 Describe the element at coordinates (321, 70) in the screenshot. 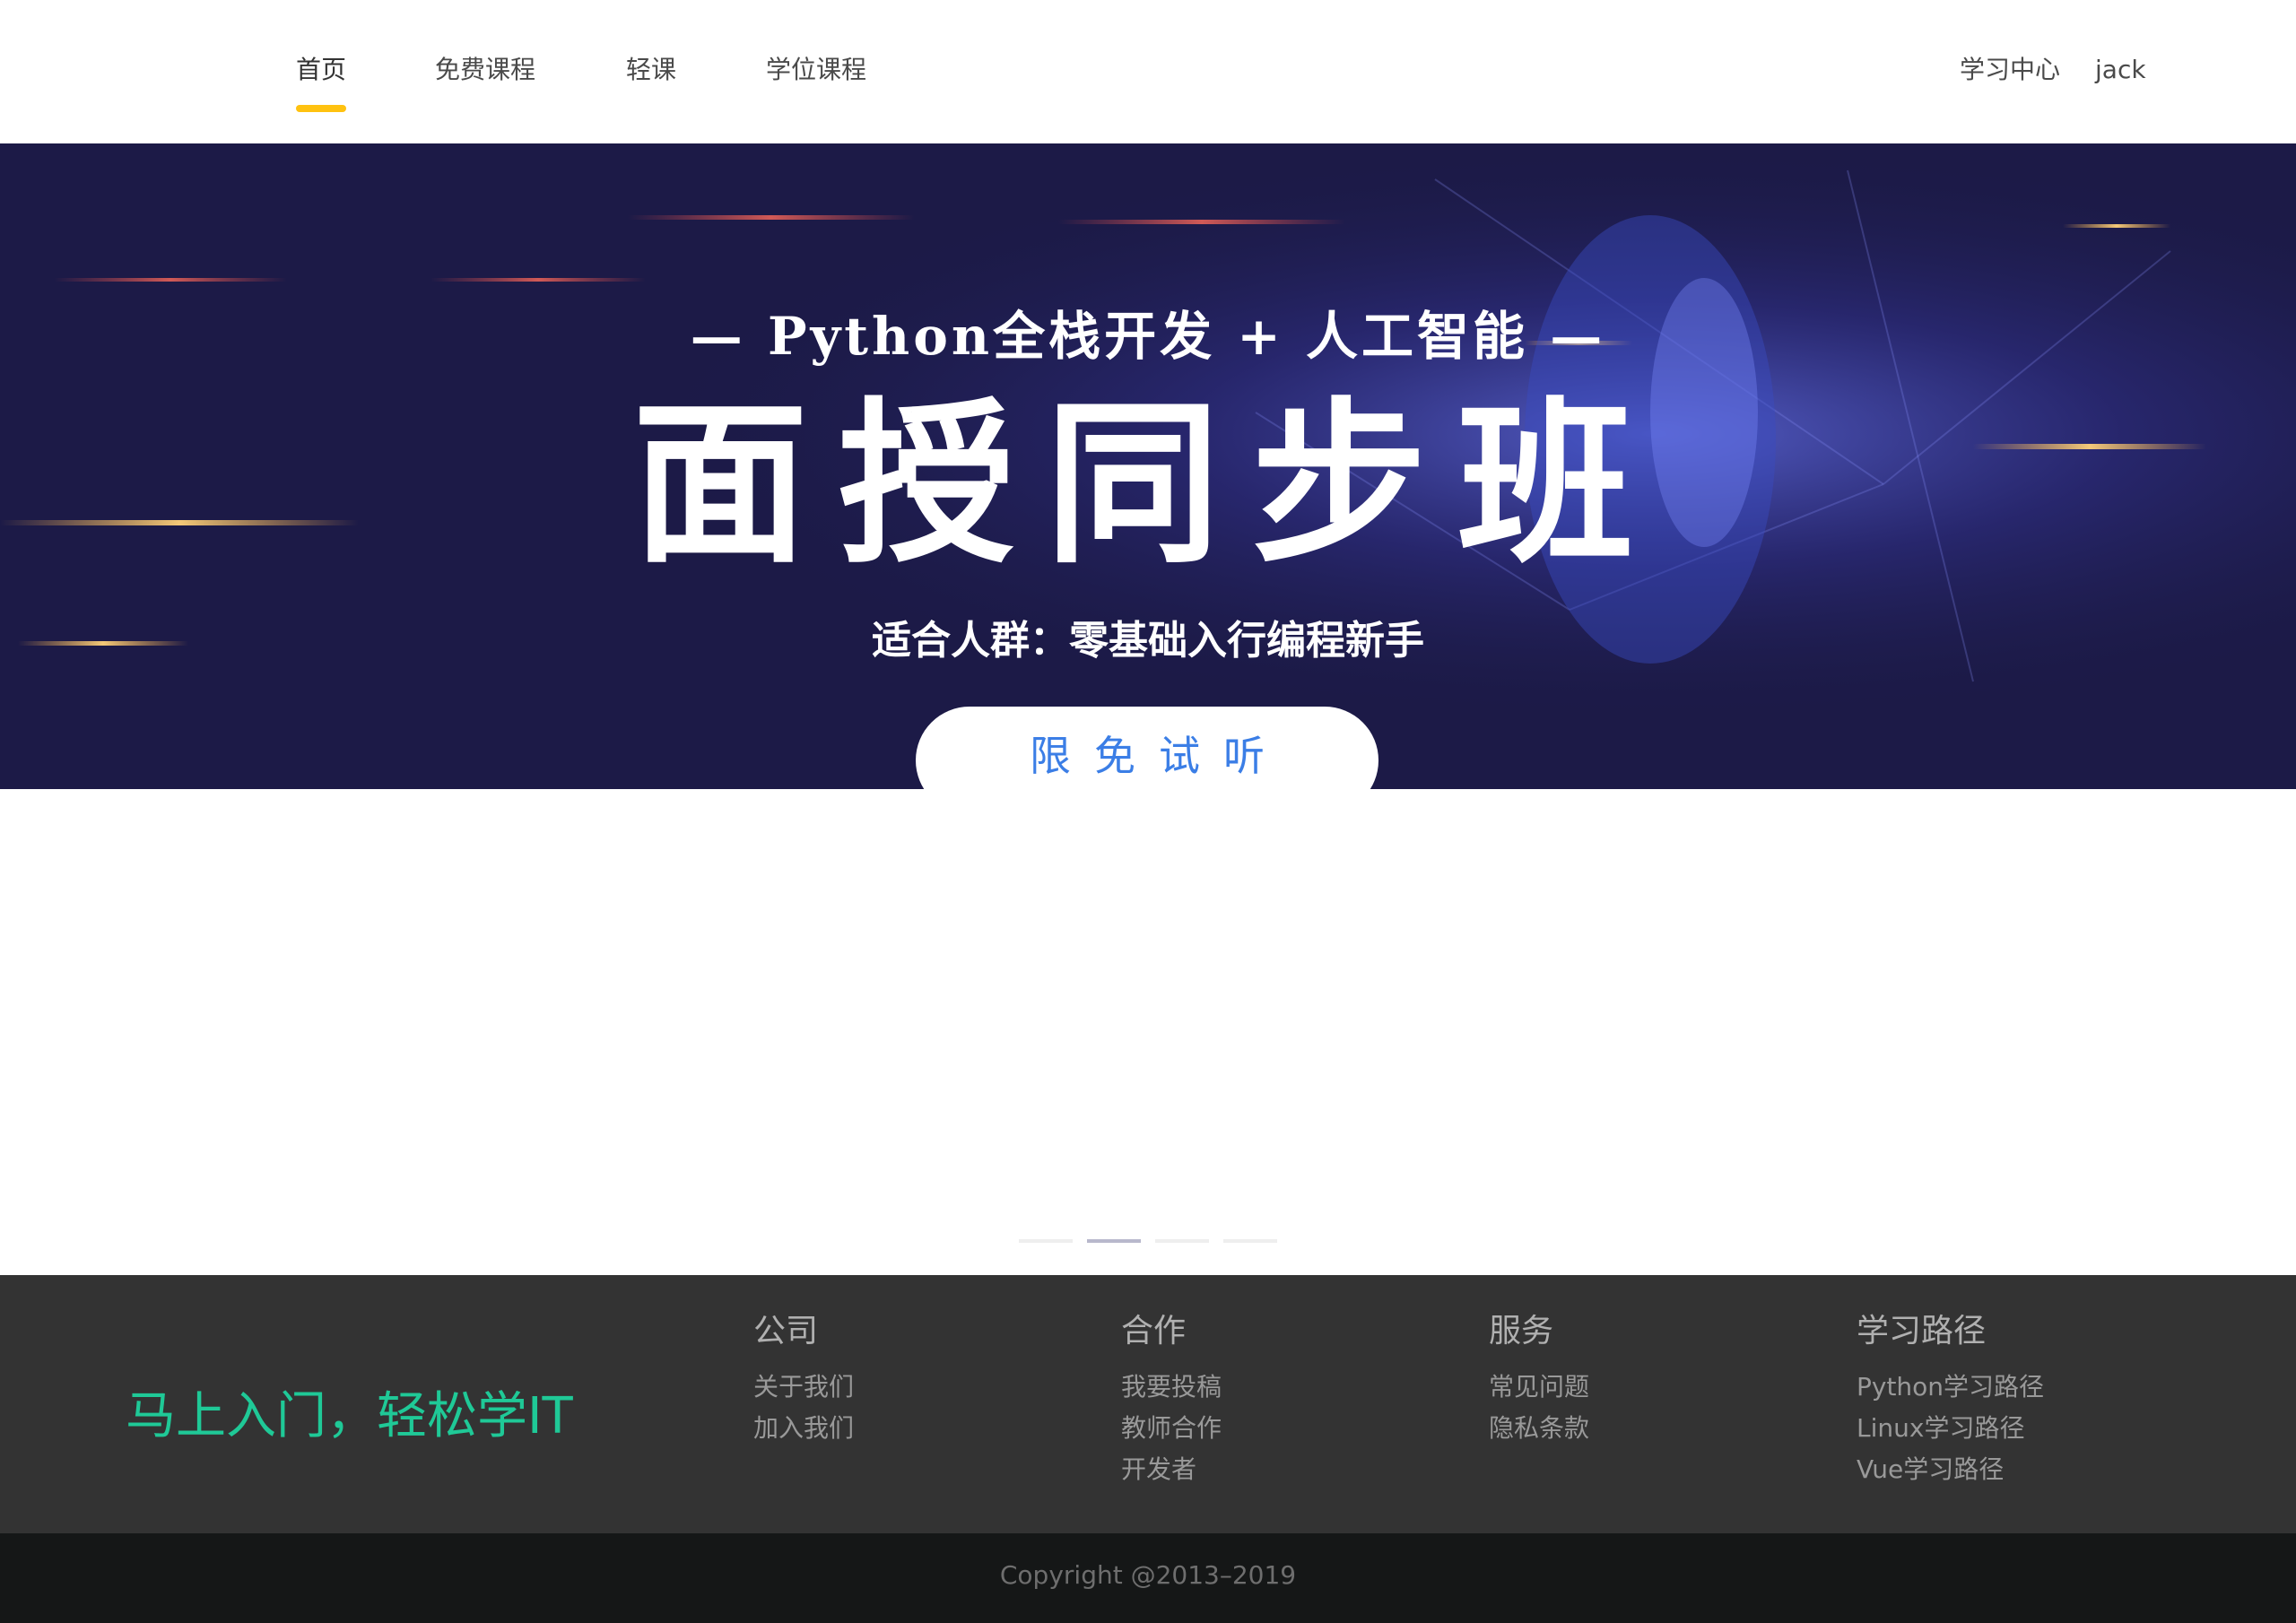

I see `nav-item-home: 首页` at that location.